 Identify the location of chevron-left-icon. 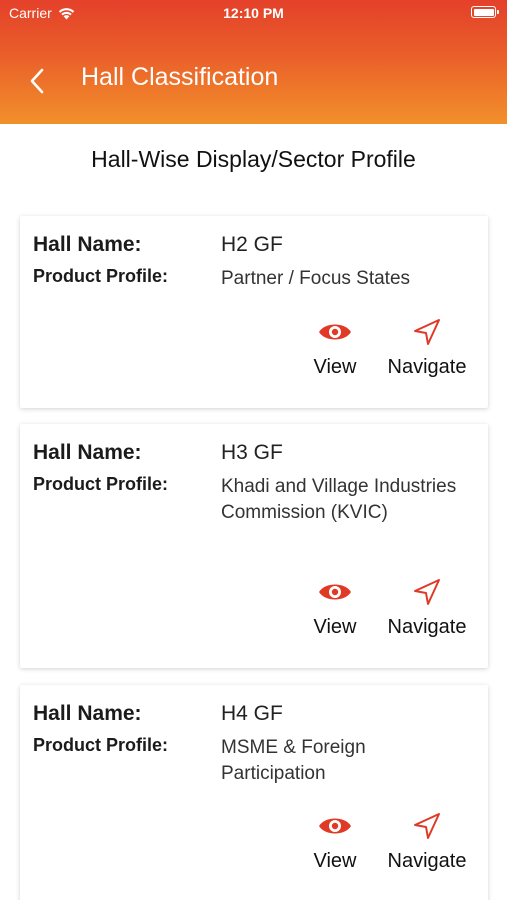
(37, 81).